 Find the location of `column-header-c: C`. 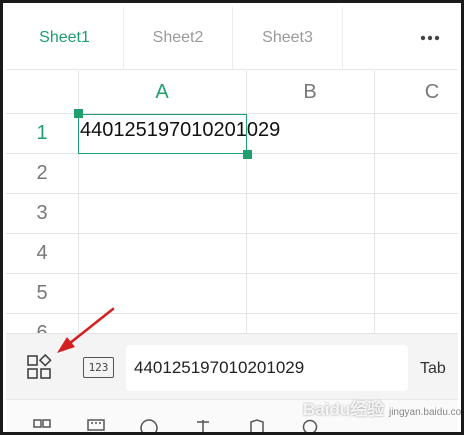

column-header-c: C is located at coordinates (416, 92).